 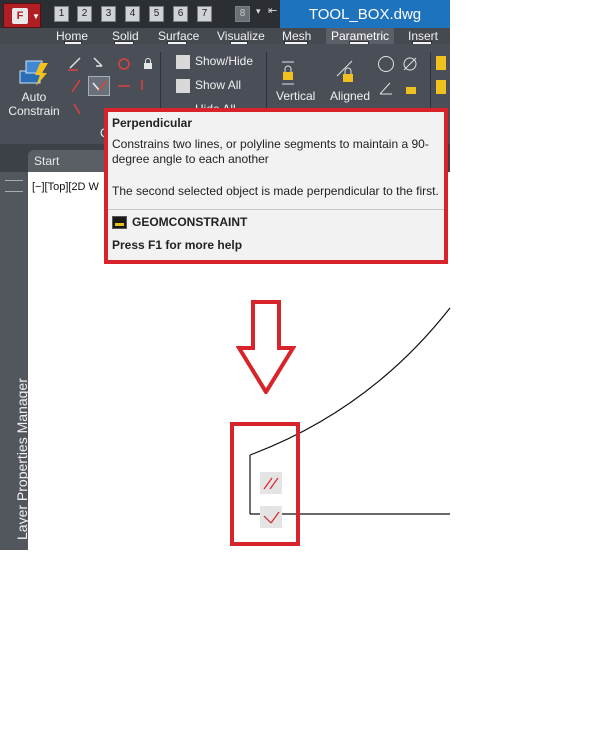 I want to click on tooltip-highlight-frame, so click(x=276, y=186).